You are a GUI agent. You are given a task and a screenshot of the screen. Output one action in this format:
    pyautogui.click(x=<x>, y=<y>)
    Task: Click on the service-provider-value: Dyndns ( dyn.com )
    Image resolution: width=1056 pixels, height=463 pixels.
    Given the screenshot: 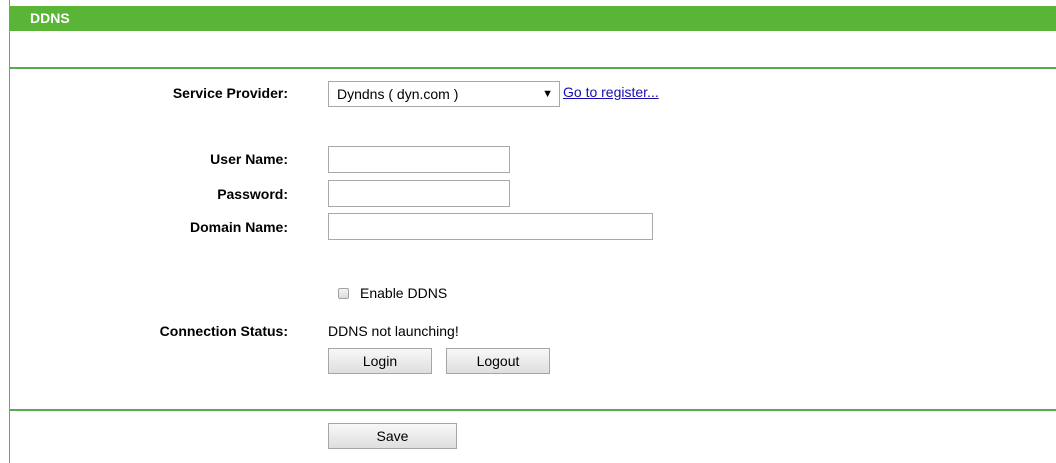 What is the action you would take?
    pyautogui.click(x=398, y=94)
    